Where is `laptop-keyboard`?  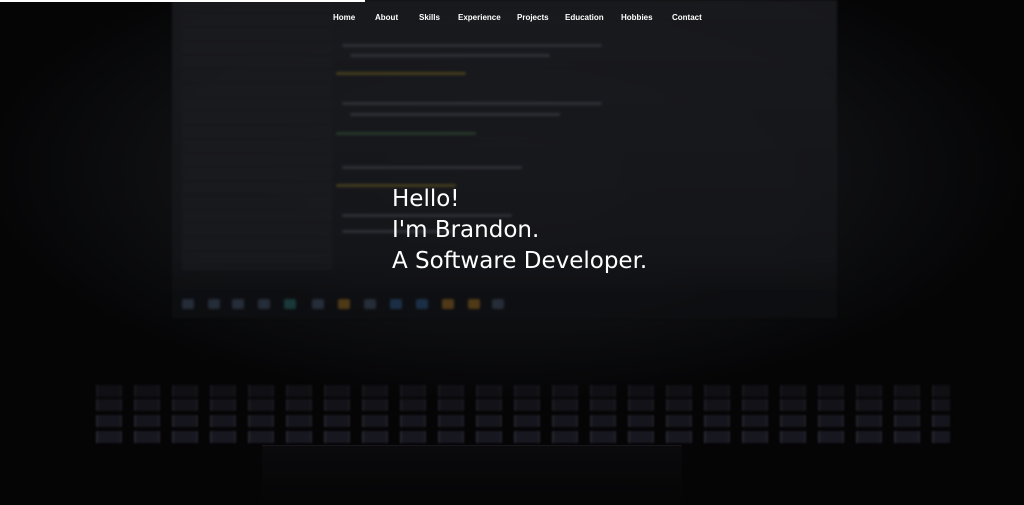 laptop-keyboard is located at coordinates (520, 415).